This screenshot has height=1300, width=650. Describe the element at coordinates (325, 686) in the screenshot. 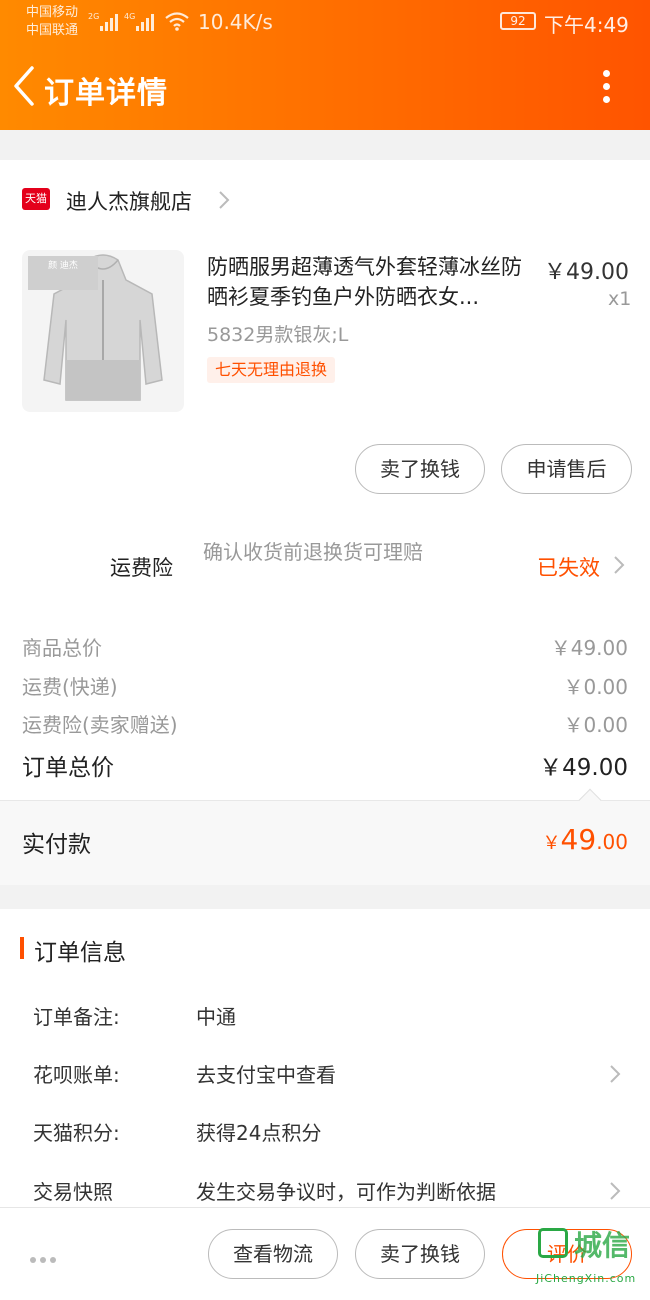

I see `fee-row-shipping: 运费(快递) ￥0.00` at that location.